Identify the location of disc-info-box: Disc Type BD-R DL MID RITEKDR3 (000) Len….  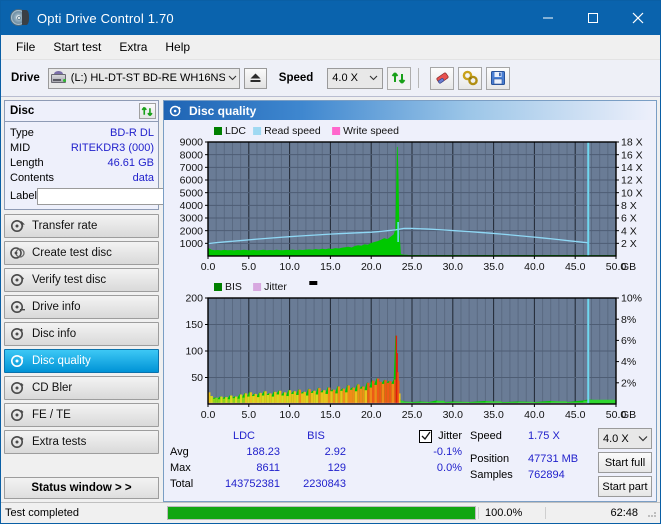
(121, 155).